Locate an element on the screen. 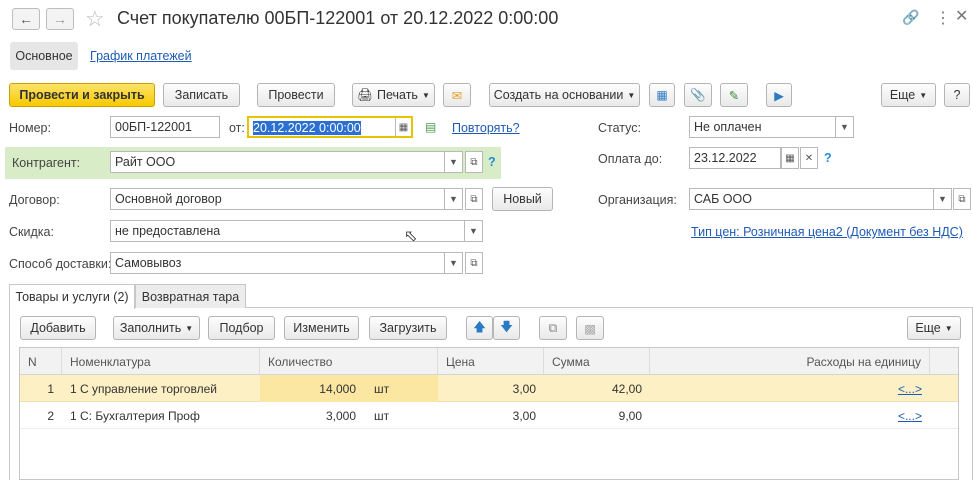  counterparty-open-button: ⧉ is located at coordinates (474, 162).